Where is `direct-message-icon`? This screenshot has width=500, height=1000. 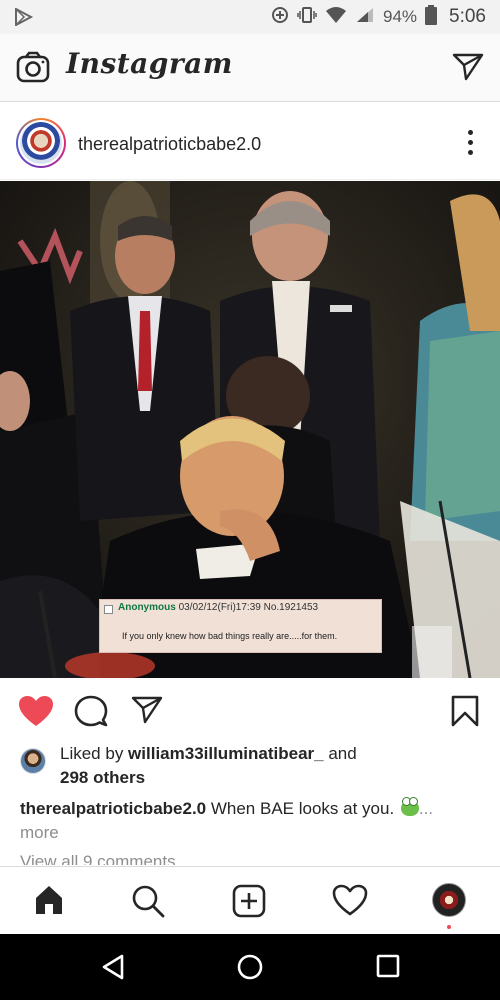
direct-message-icon is located at coordinates (468, 69).